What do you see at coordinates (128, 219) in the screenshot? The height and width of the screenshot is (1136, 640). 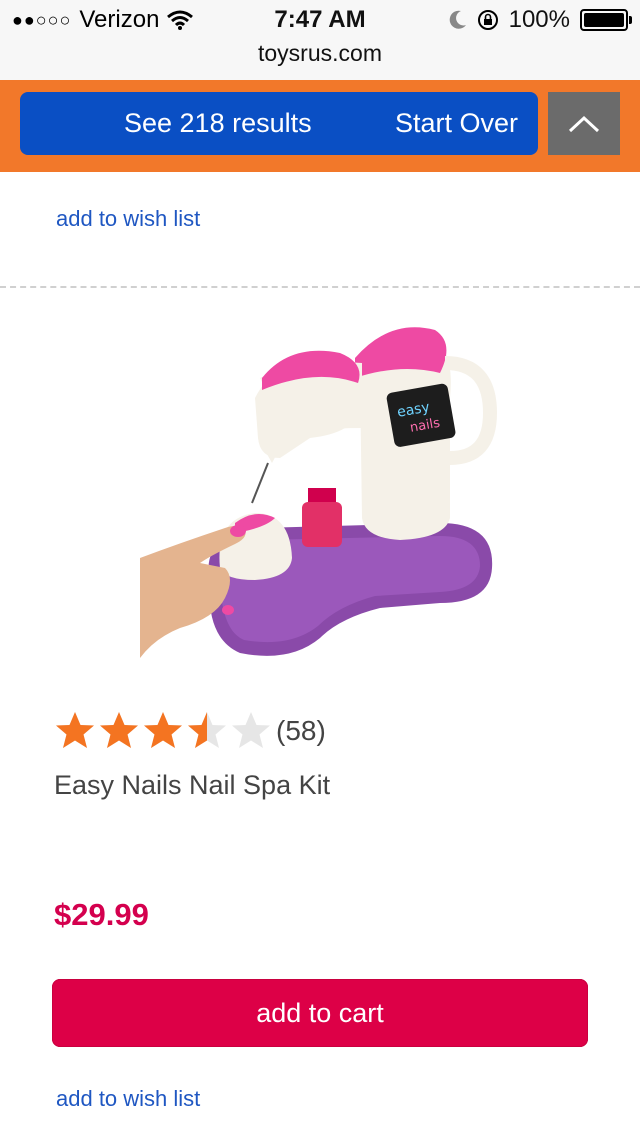 I see `previous-wish-list-link: add to wish list` at bounding box center [128, 219].